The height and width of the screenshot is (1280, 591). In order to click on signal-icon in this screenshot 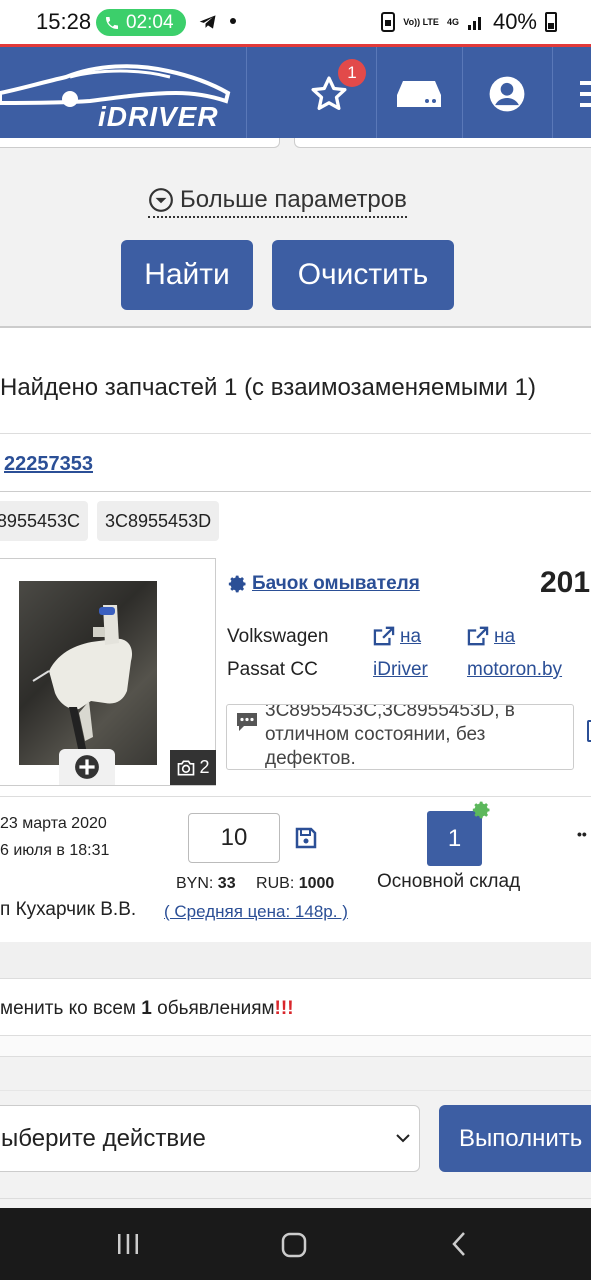, I will do `click(474, 23)`.